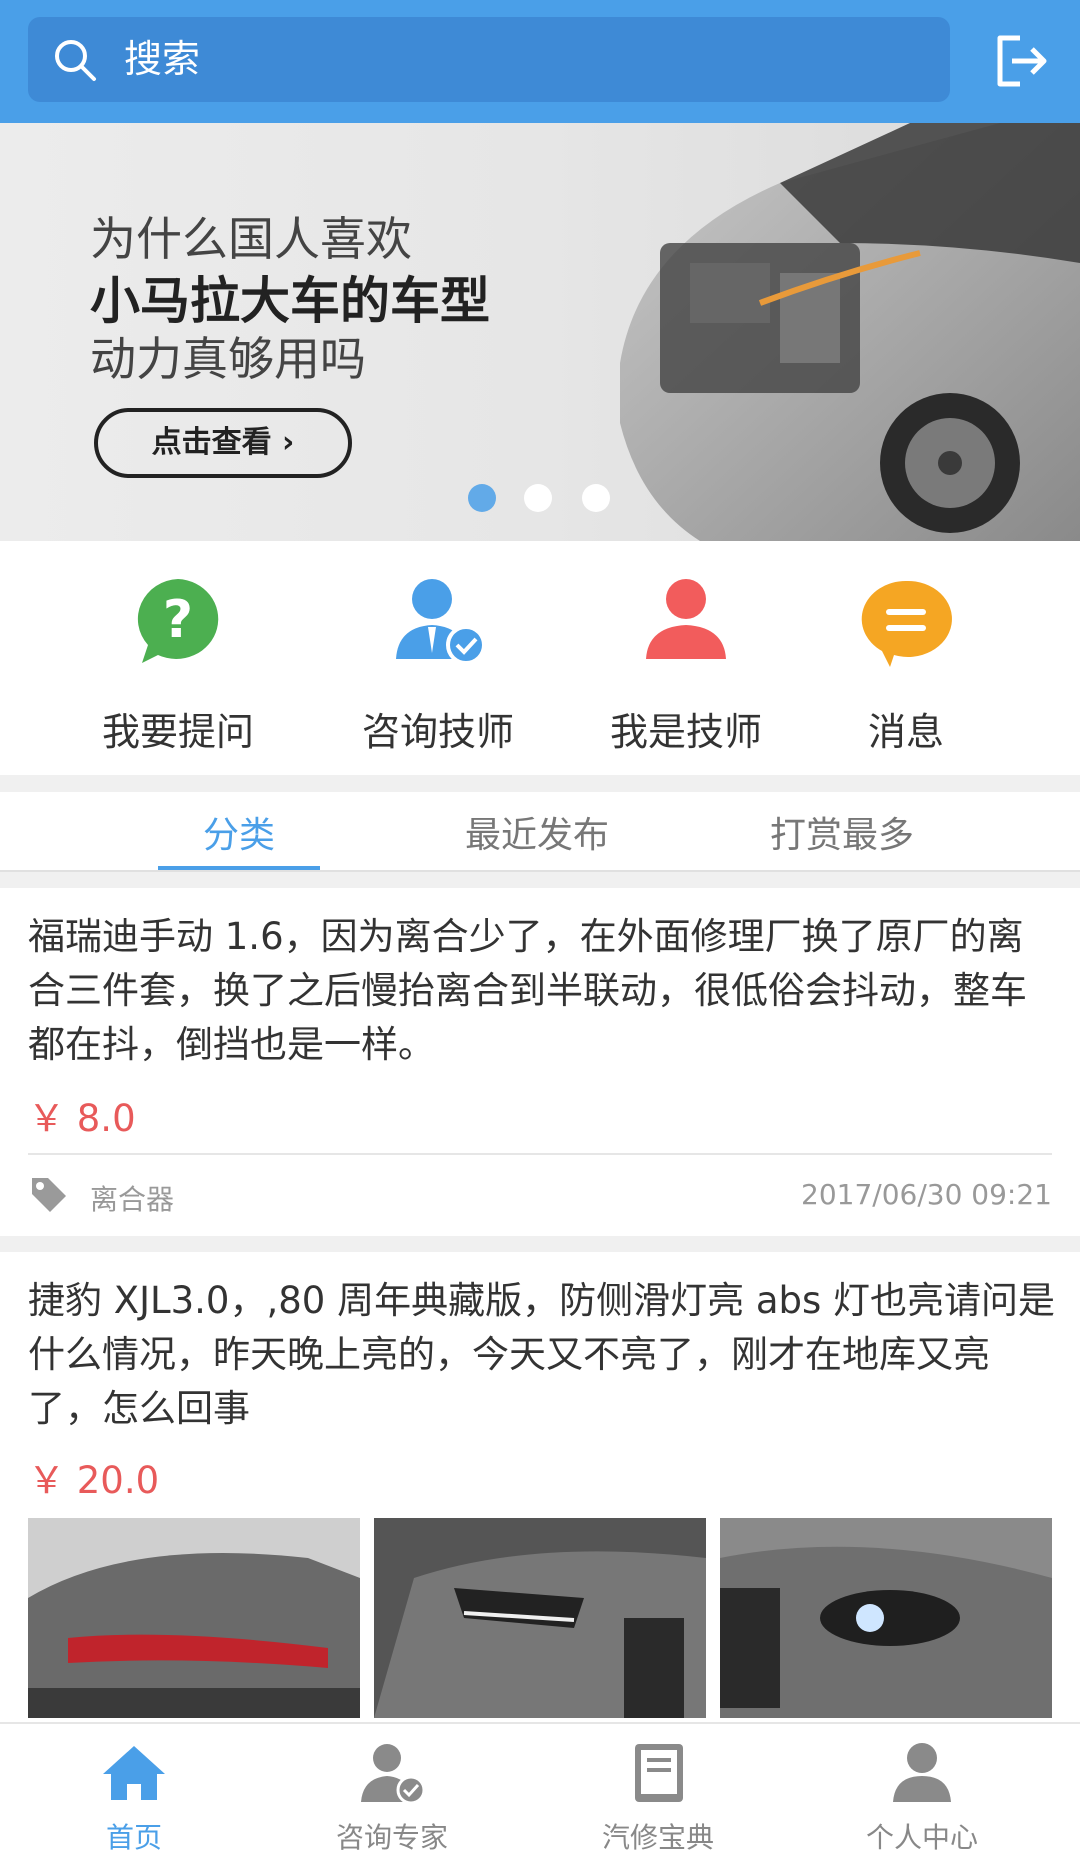  What do you see at coordinates (251, 239) in the screenshot?
I see `banner-title-line1: 为什么国人喜欢` at bounding box center [251, 239].